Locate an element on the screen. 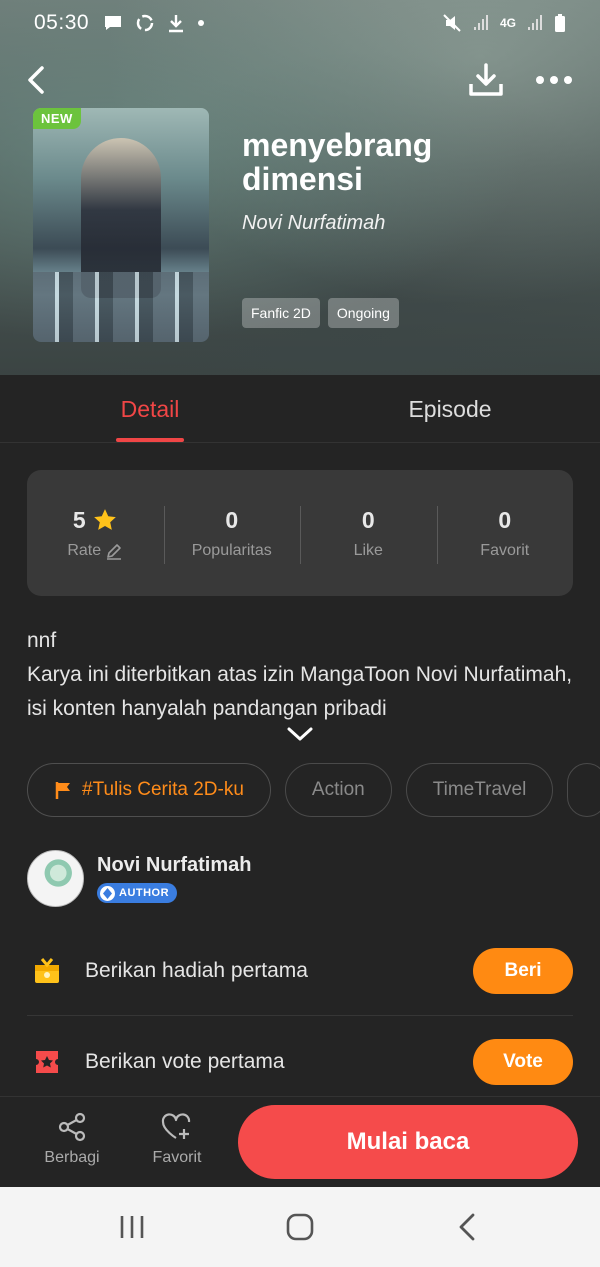 The height and width of the screenshot is (1267, 600). new-badge: NEW is located at coordinates (57, 118).